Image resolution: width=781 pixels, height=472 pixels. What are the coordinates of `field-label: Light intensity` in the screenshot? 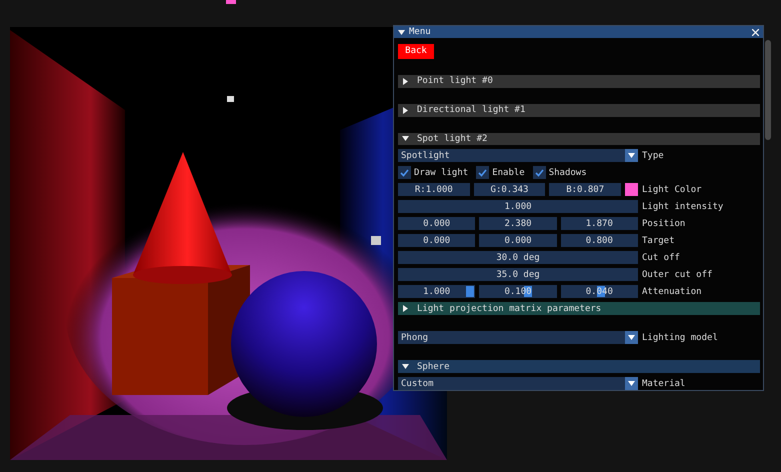 It's located at (683, 207).